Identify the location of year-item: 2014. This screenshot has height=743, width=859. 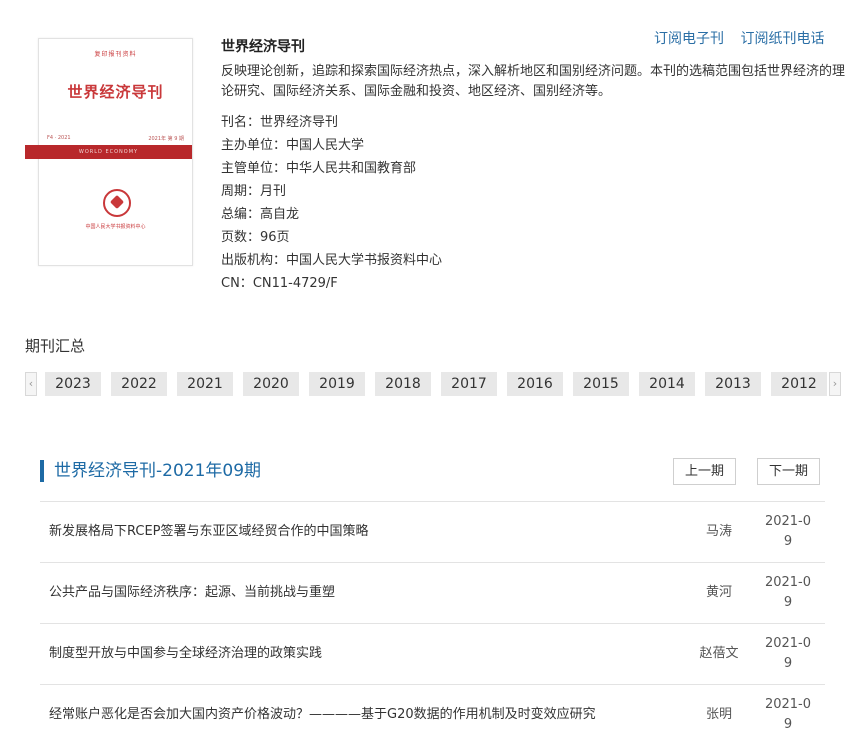
(667, 384).